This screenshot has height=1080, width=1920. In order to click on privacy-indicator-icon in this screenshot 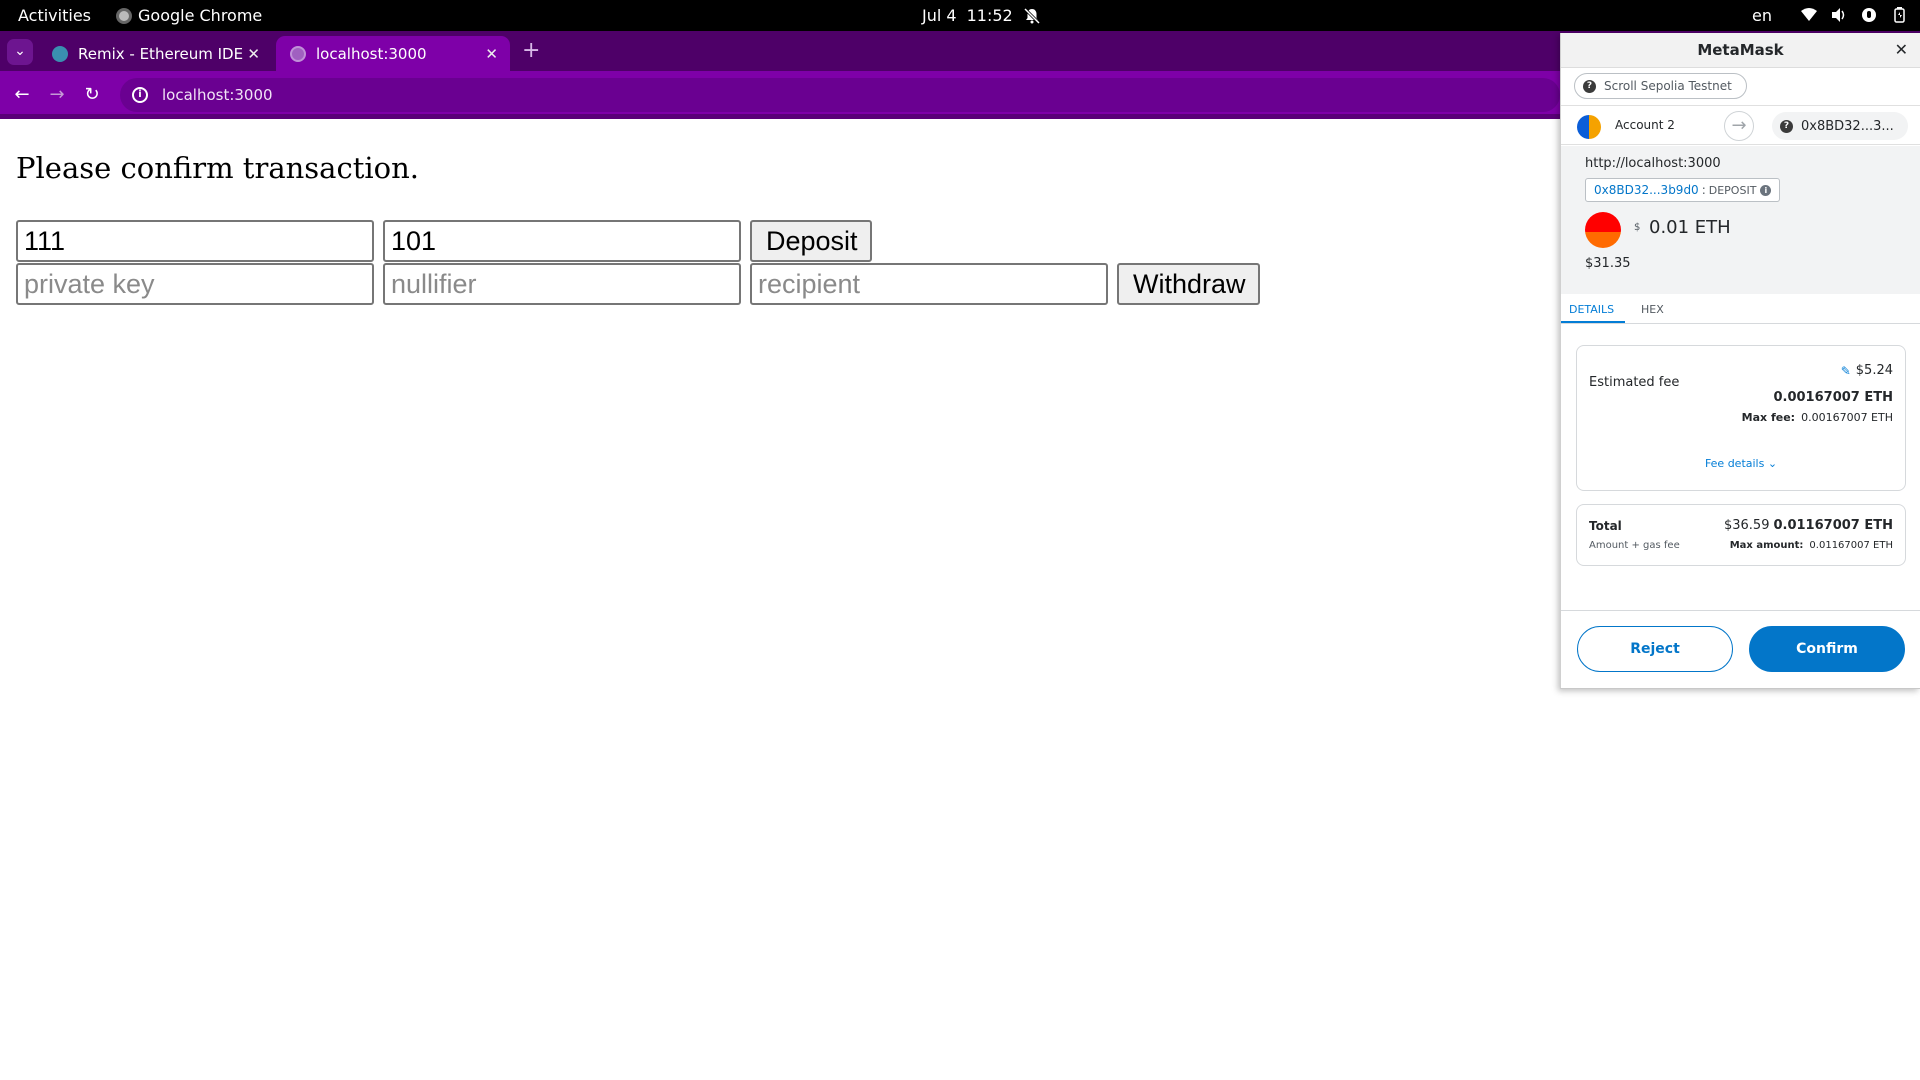, I will do `click(1869, 15)`.